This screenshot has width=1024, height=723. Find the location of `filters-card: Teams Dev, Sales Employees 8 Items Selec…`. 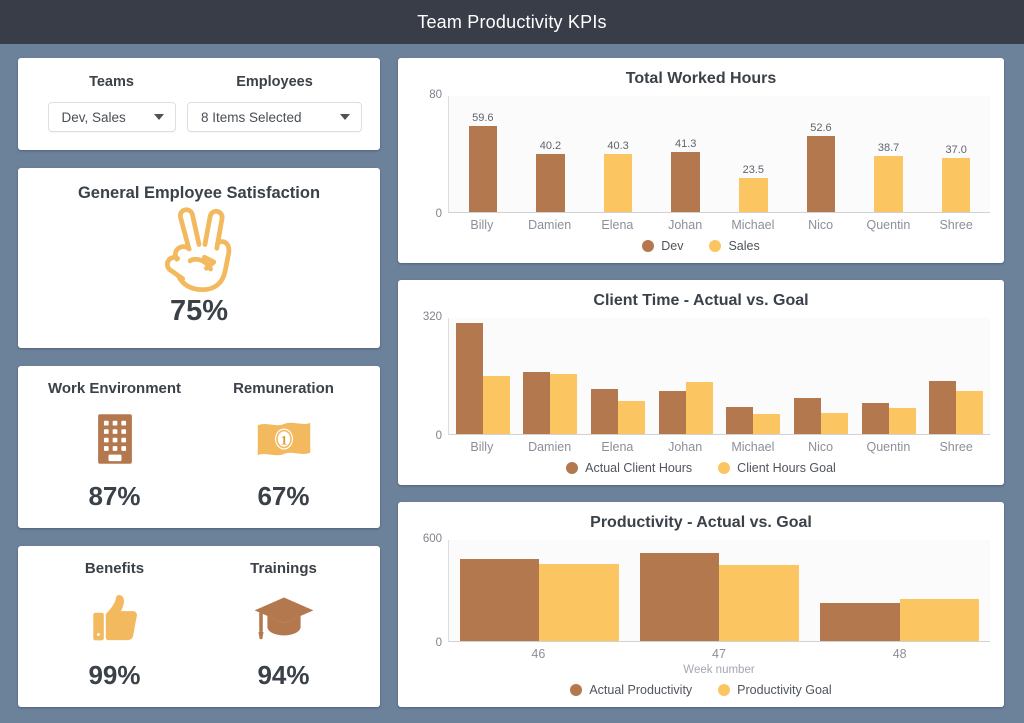

filters-card: Teams Dev, Sales Employees 8 Items Selec… is located at coordinates (199, 104).